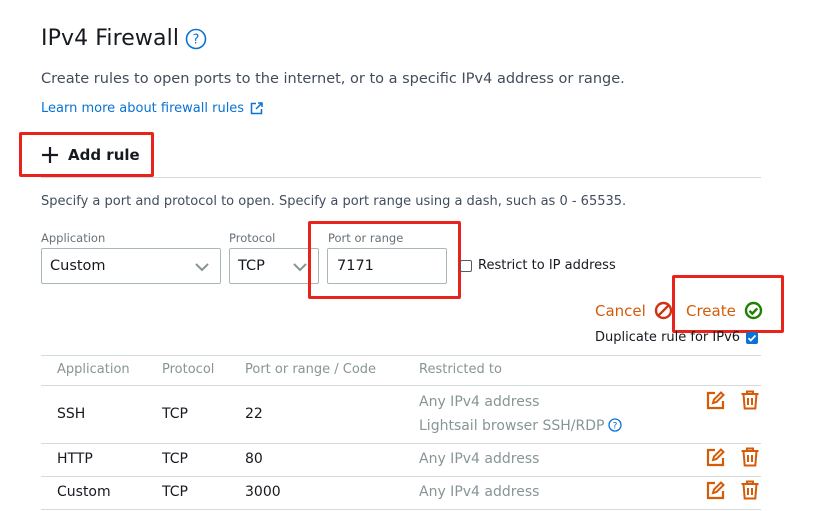 The width and height of the screenshot is (822, 511). I want to click on port-label: Port or range, so click(366, 238).